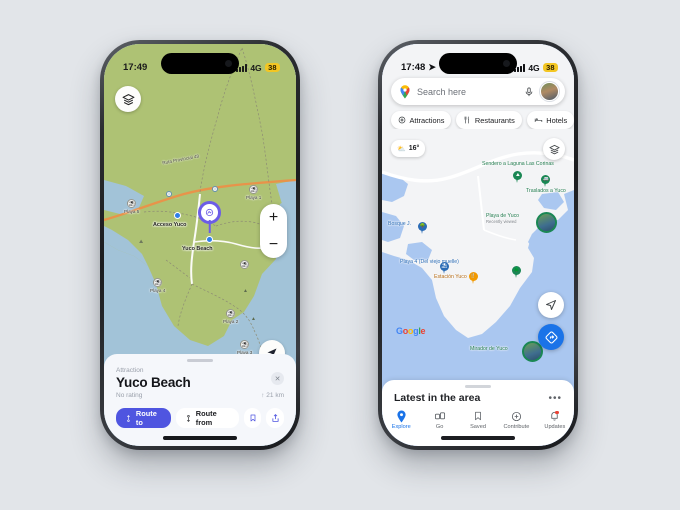 The height and width of the screenshot is (510, 680). I want to click on label-acceso-yuco: Acceso Yuco, so click(170, 225).